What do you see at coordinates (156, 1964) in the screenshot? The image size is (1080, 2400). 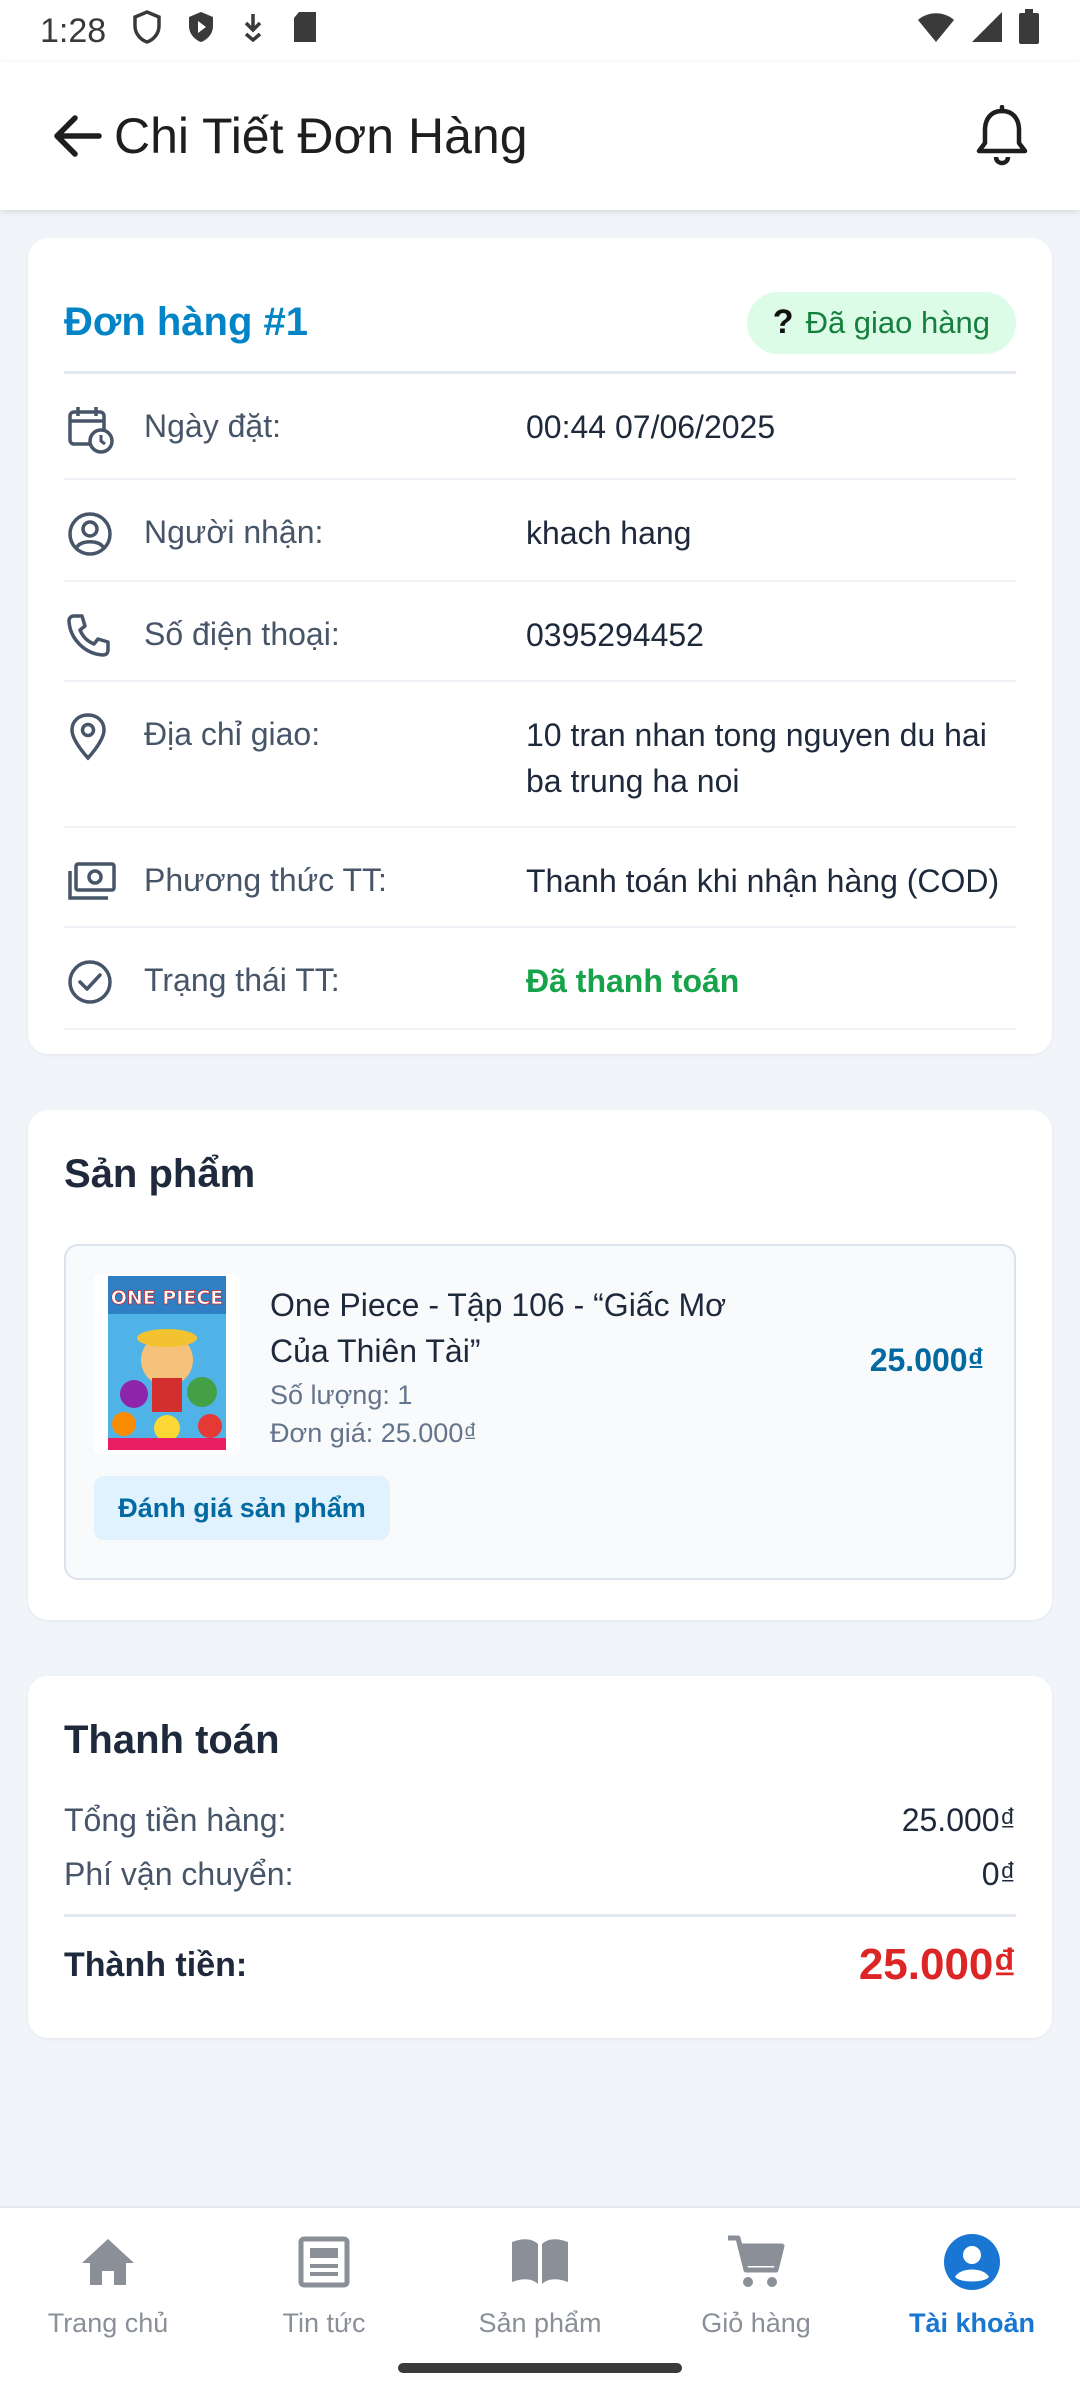 I see `total-label: Thành tiền:` at bounding box center [156, 1964].